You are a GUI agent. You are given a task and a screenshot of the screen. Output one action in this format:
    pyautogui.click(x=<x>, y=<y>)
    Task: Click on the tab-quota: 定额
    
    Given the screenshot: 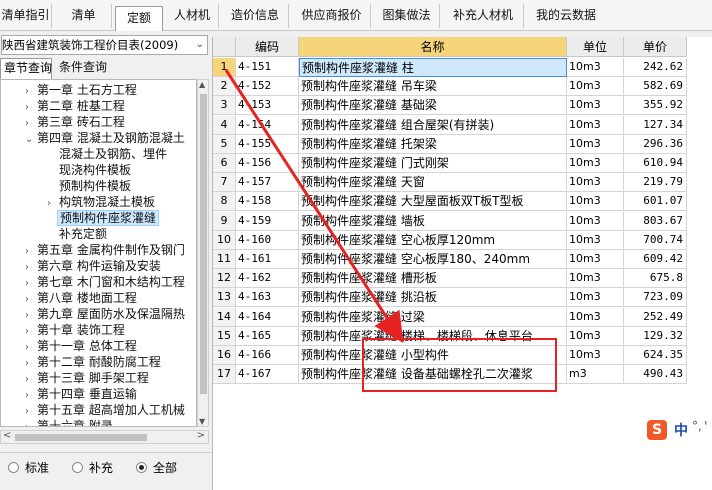 What is the action you would take?
    pyautogui.click(x=139, y=19)
    